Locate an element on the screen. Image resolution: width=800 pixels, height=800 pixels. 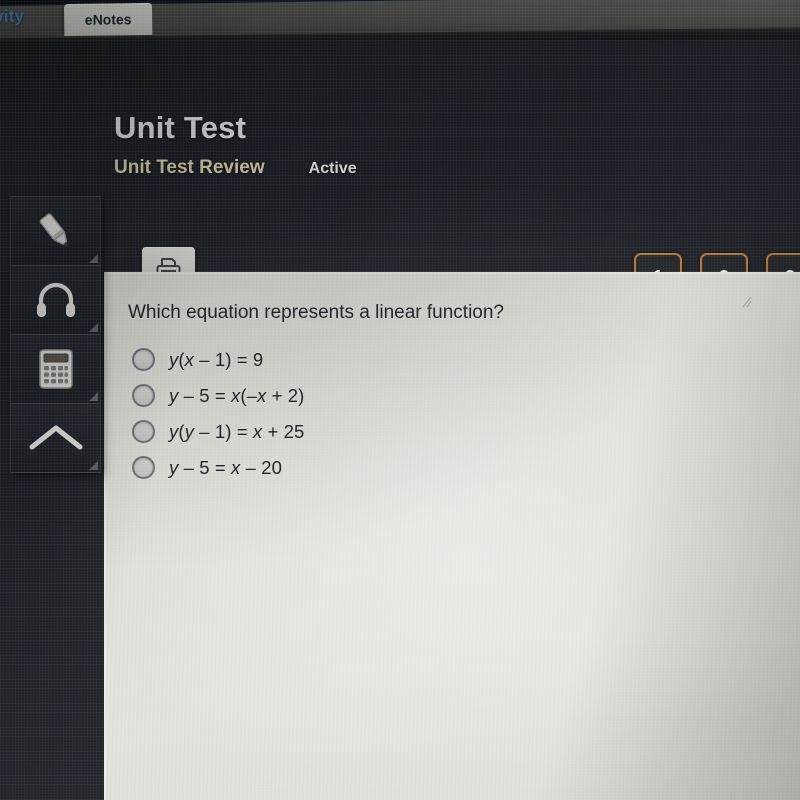
page-title: Unit Test is located at coordinates (180, 127).